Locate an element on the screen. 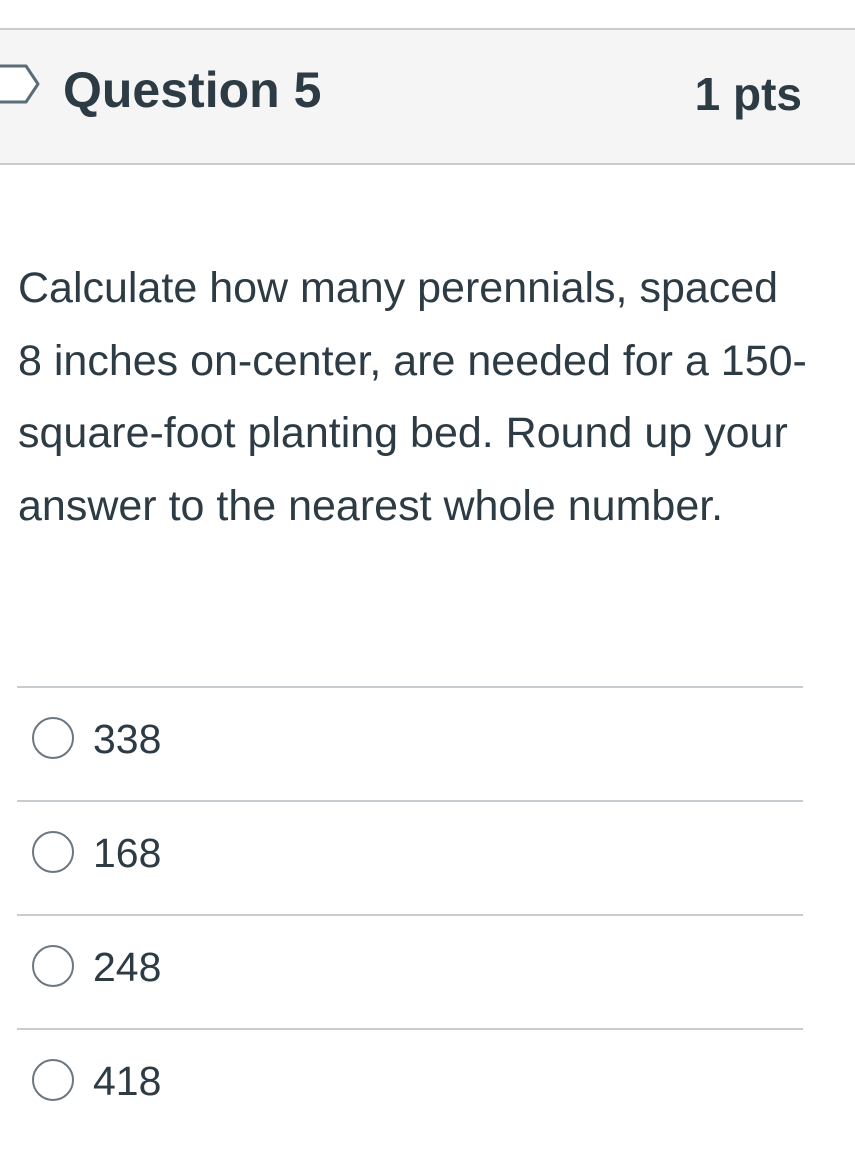 The width and height of the screenshot is (855, 1149). answer-label: 168 is located at coordinates (127, 853).